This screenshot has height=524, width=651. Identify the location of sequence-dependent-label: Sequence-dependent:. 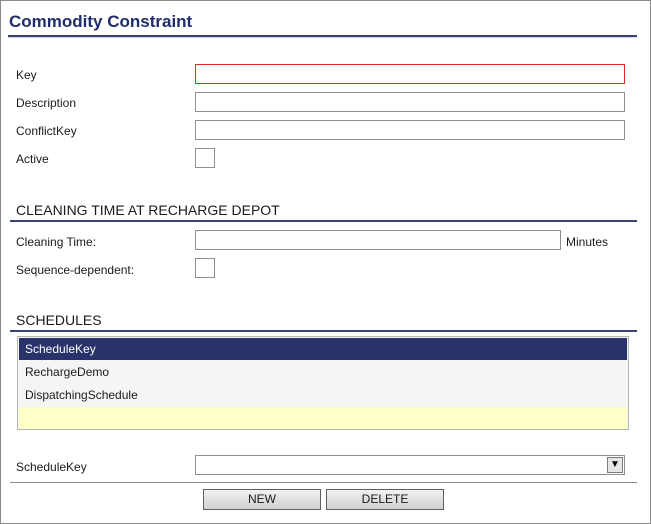
(75, 270).